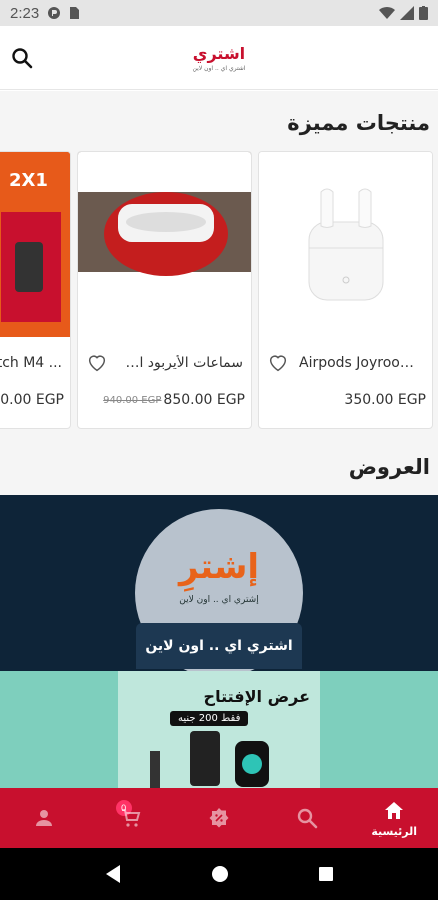  I want to click on nav-cart: 0, so click(132, 818).